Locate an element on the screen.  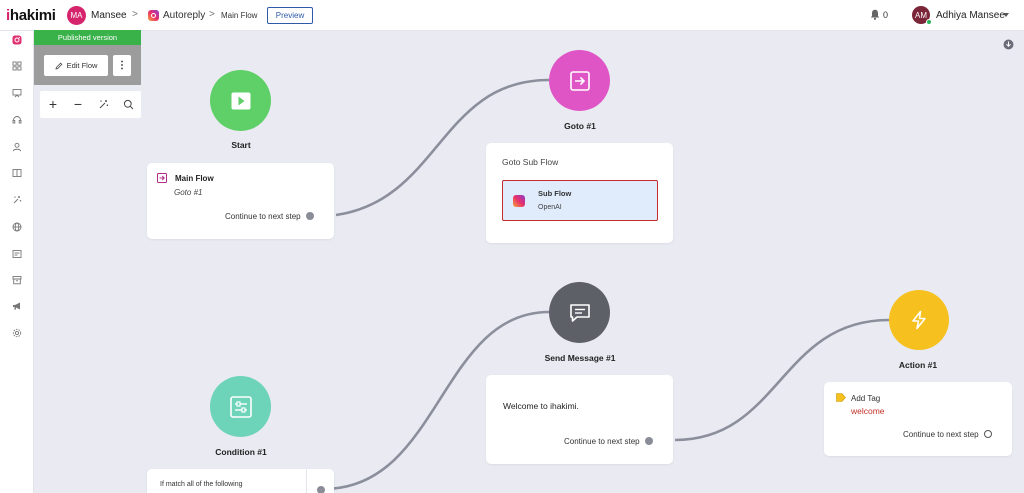
action-node-card: Add Tag welcome Continue to next step is located at coordinates (918, 419).